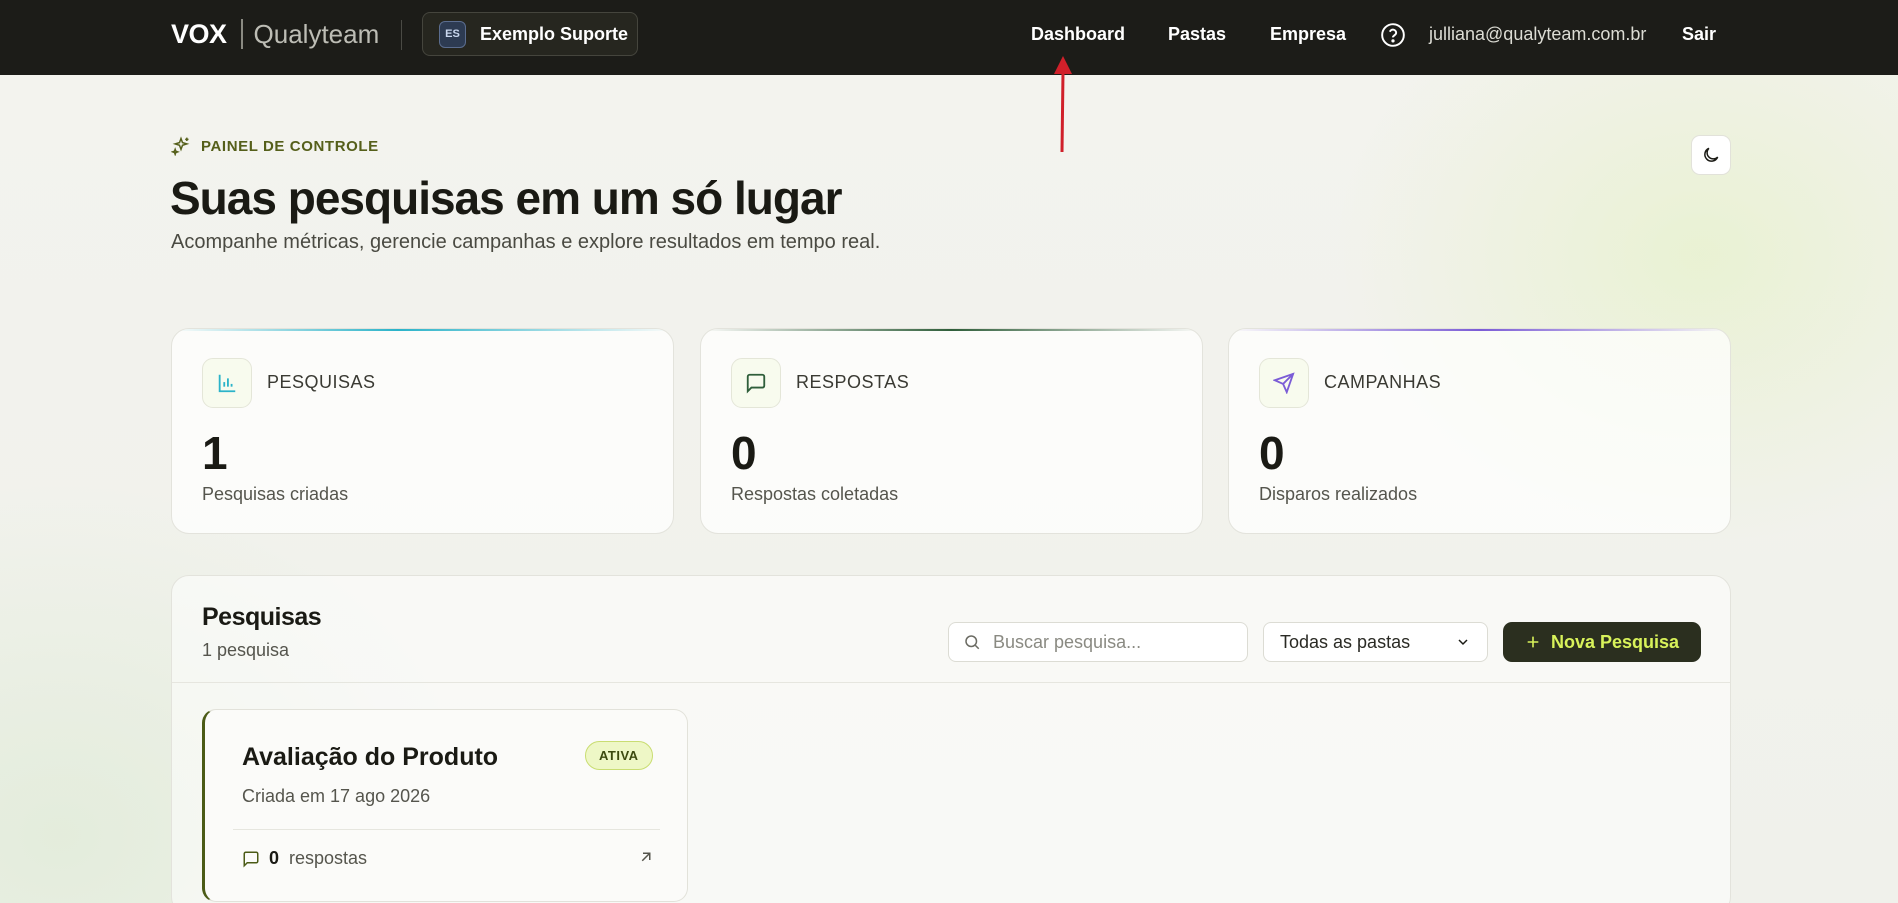  What do you see at coordinates (215, 453) in the screenshot?
I see `stat-value: 1` at bounding box center [215, 453].